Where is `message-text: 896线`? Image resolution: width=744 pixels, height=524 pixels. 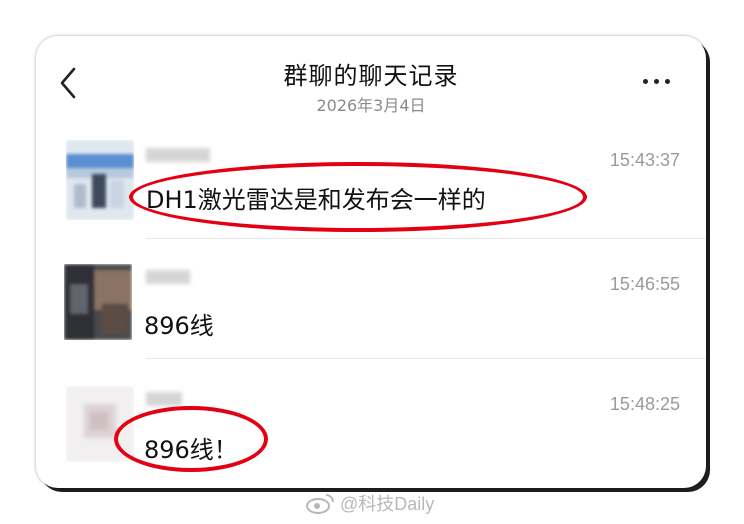
message-text: 896线 is located at coordinates (179, 326).